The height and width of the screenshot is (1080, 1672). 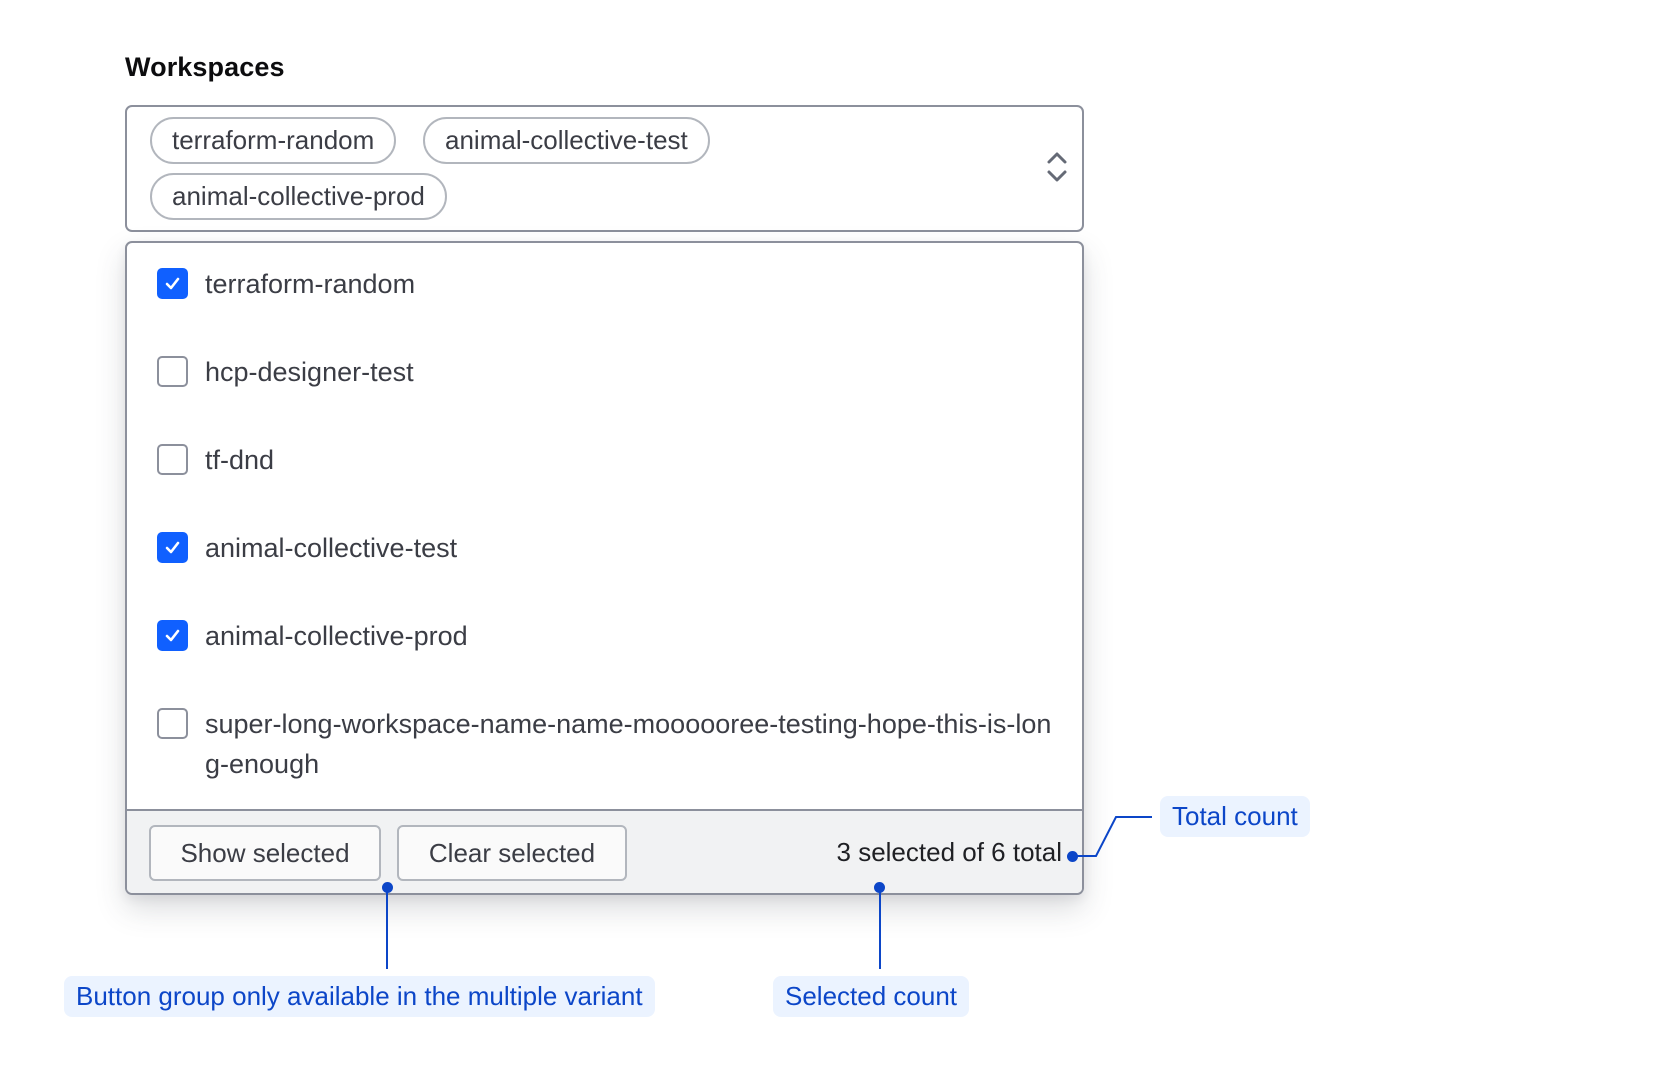 I want to click on total-count-connector, so click(x=1112, y=836).